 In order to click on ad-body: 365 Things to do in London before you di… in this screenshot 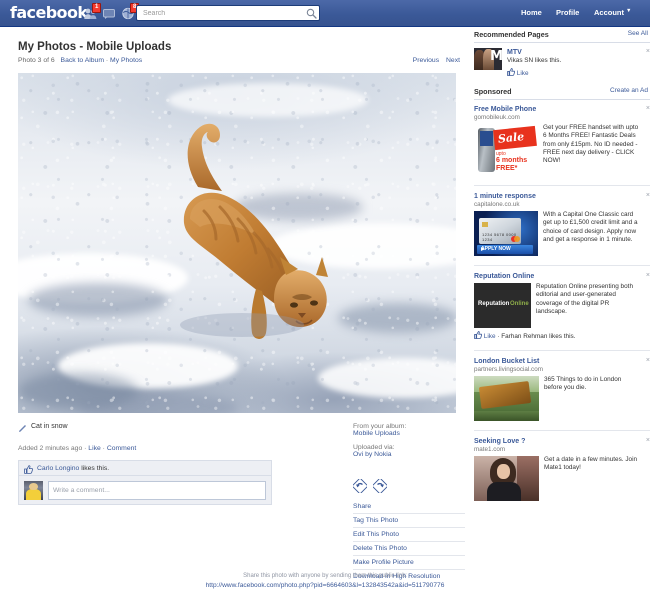, I will do `click(583, 384)`.